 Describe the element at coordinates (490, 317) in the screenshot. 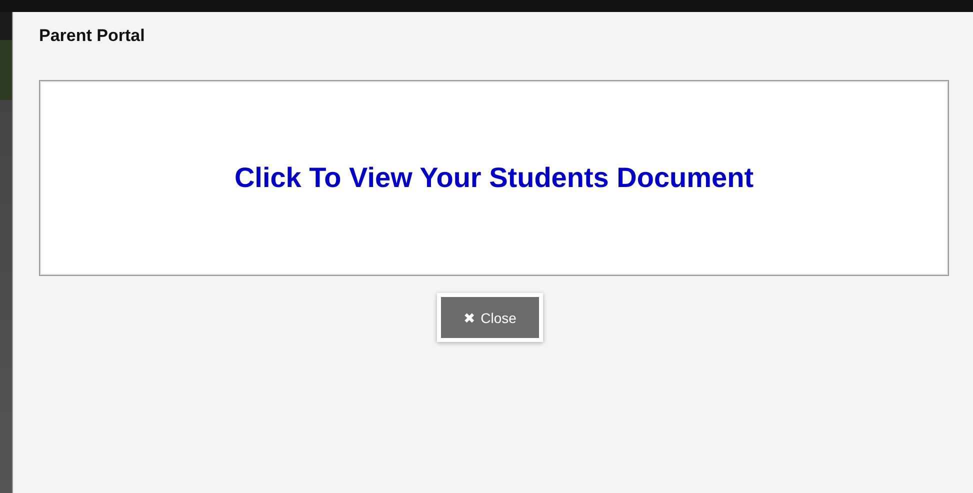

I see `close-button: ✖ Close` at that location.